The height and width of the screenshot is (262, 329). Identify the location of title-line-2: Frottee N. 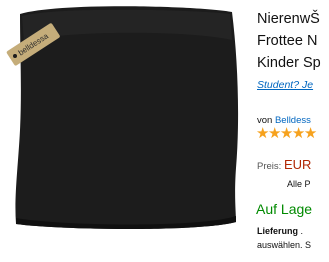
(287, 41).